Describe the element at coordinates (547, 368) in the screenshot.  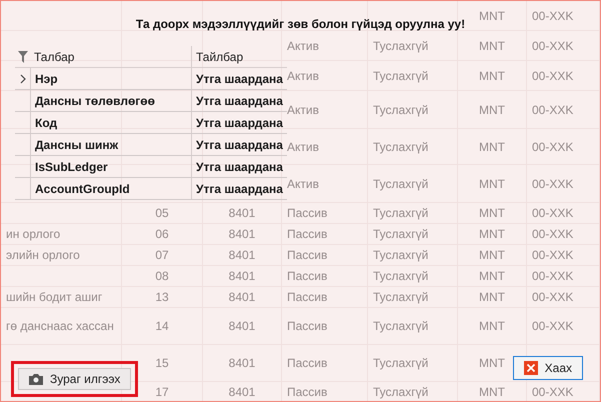
I see `close-button: Хаах` at that location.